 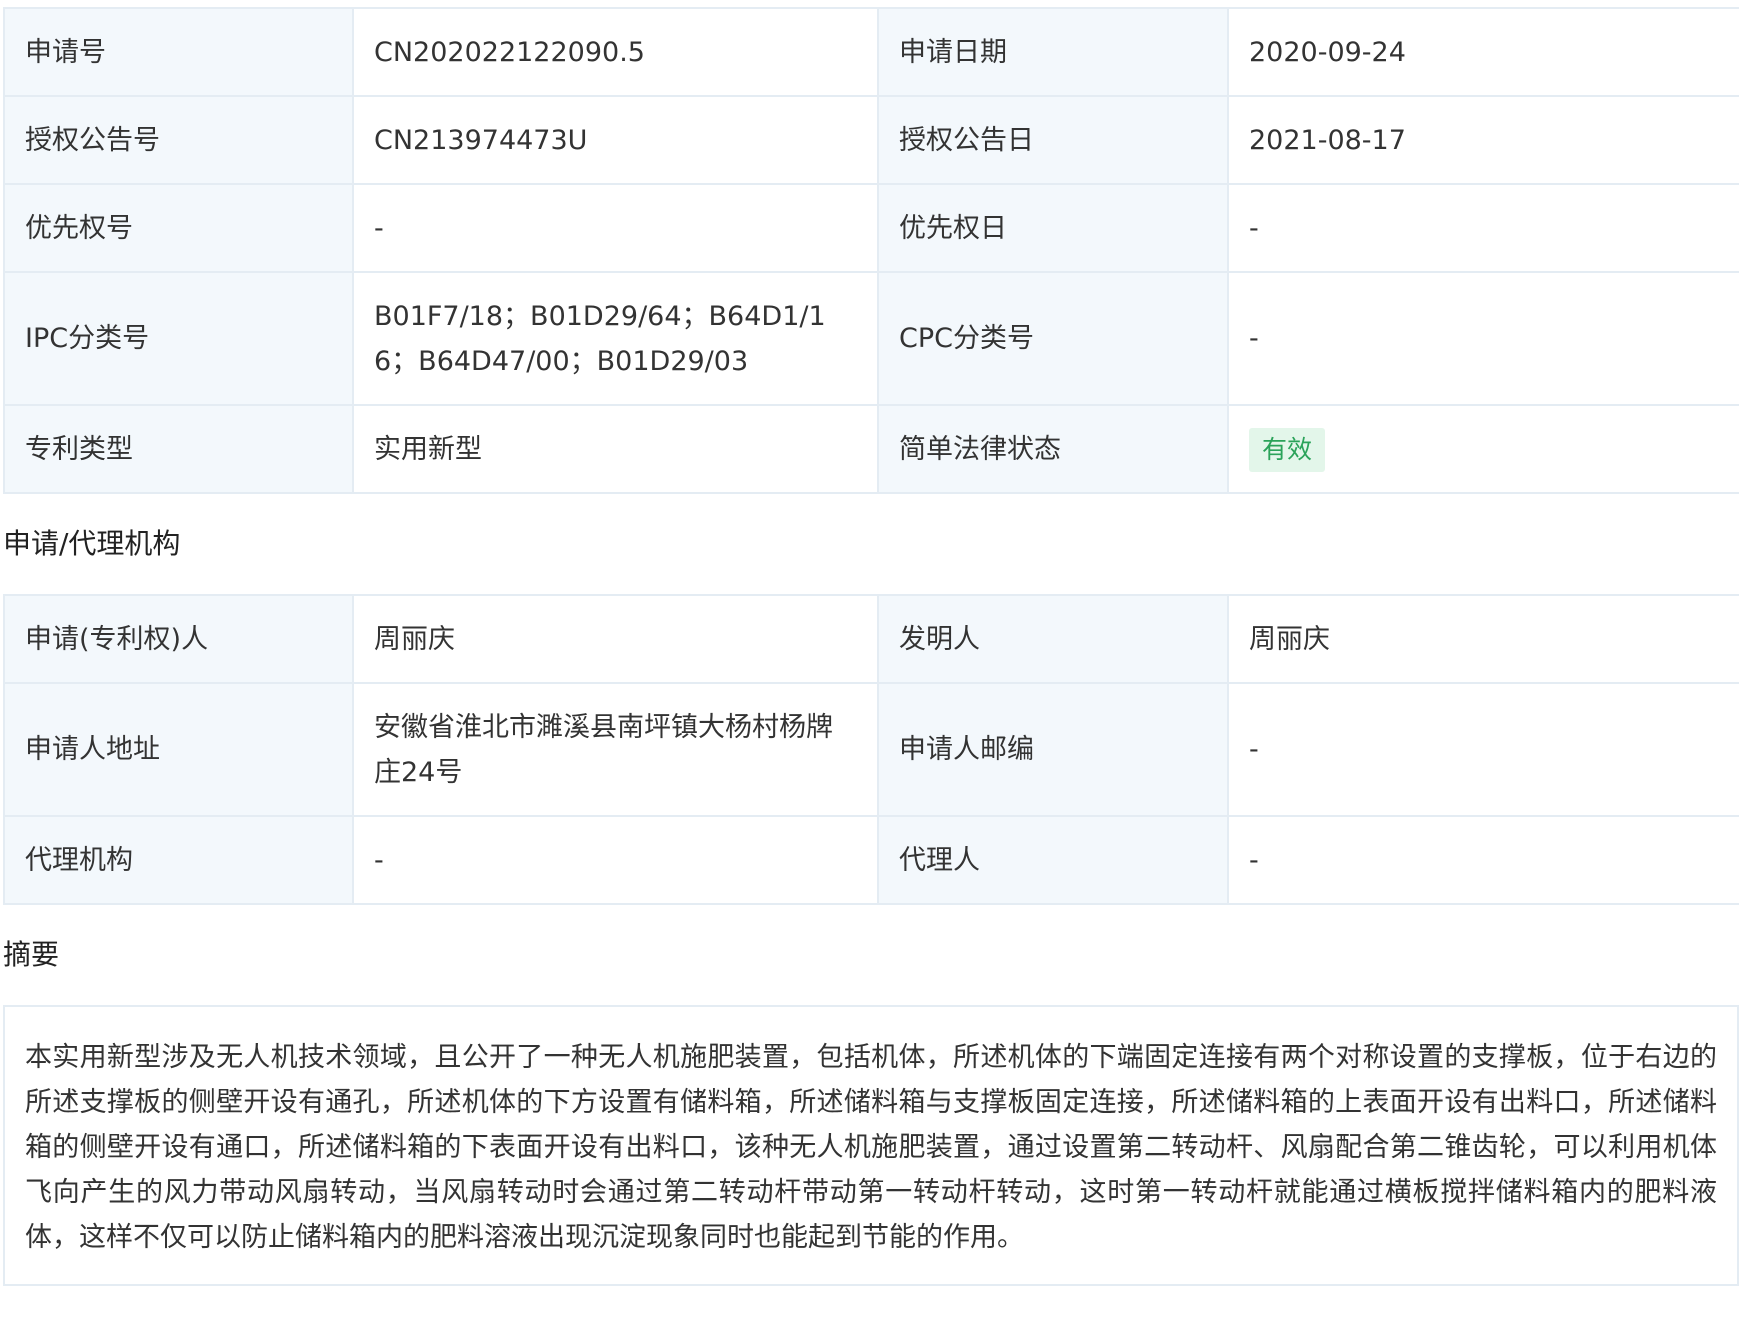 What do you see at coordinates (1483, 228) in the screenshot?
I see `priority-date-value: -` at bounding box center [1483, 228].